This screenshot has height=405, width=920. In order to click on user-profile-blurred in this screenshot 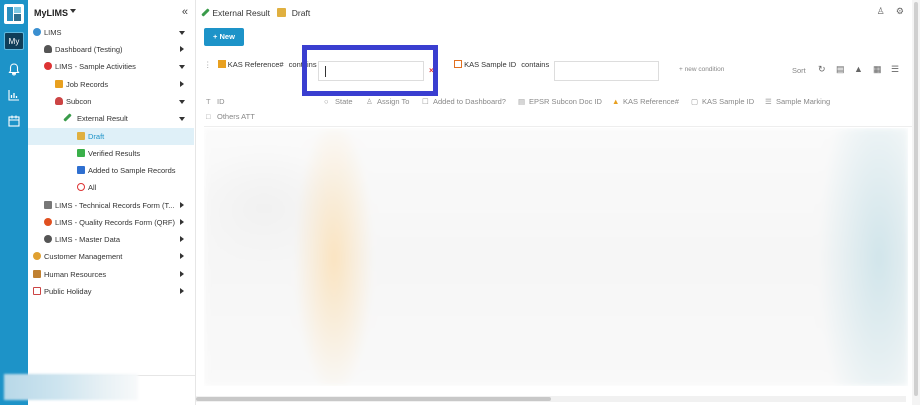, I will do `click(71, 387)`.